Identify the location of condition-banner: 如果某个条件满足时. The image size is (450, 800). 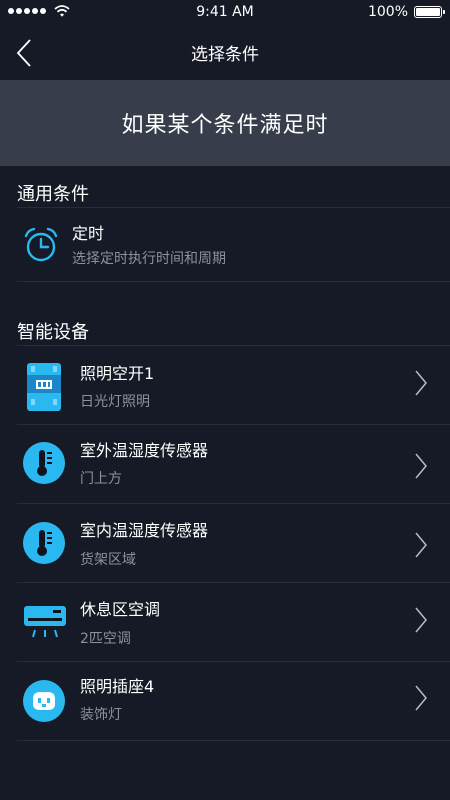
(225, 123).